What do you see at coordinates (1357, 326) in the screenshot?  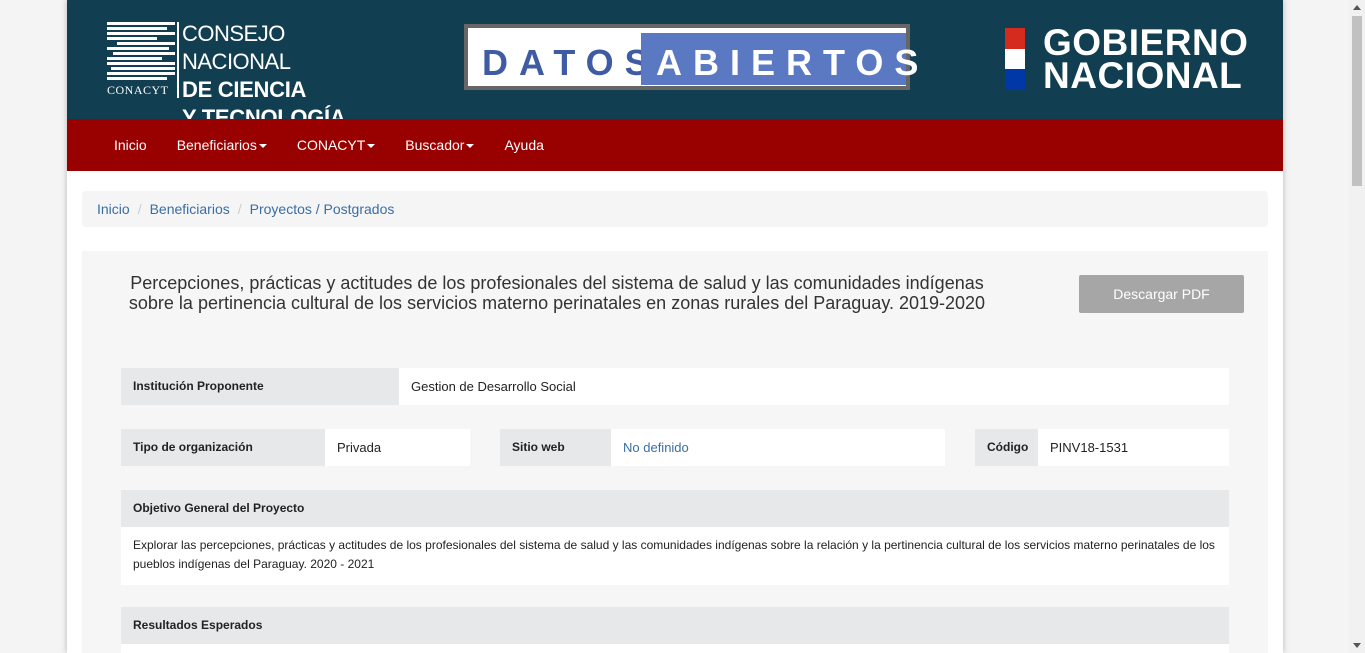 I see `vertical-scrollbar` at bounding box center [1357, 326].